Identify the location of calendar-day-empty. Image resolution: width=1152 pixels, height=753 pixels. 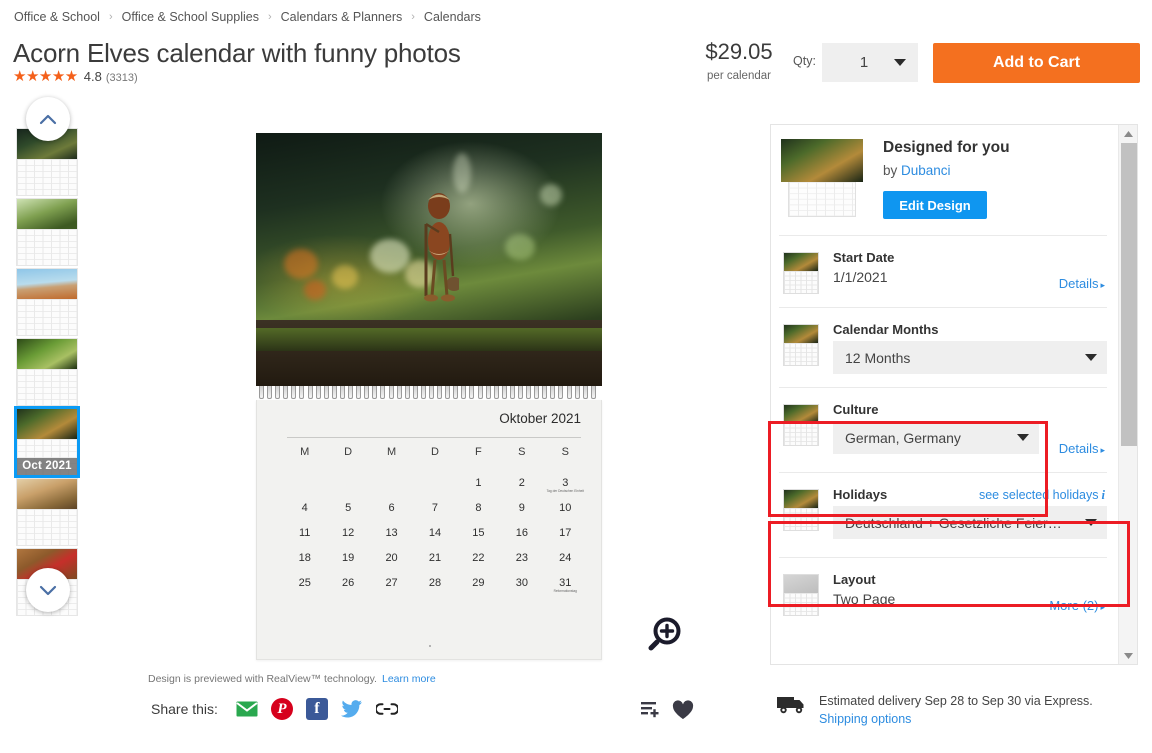
(304, 483).